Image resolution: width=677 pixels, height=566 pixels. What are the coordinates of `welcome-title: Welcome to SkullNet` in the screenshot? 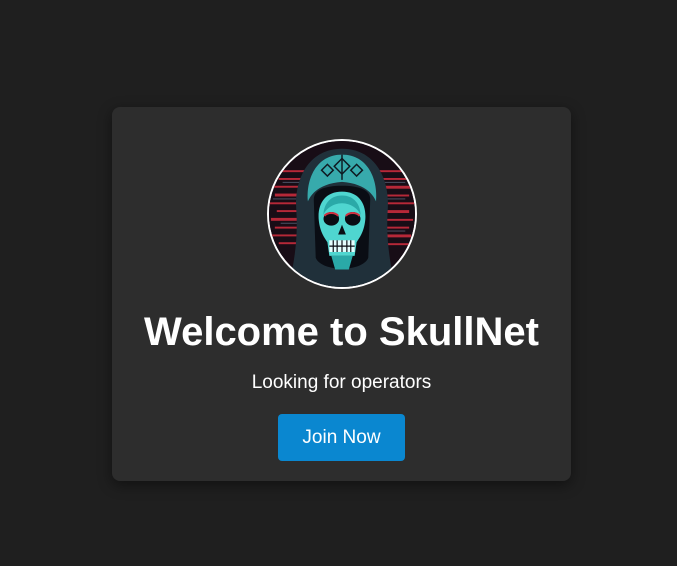 It's located at (341, 332).